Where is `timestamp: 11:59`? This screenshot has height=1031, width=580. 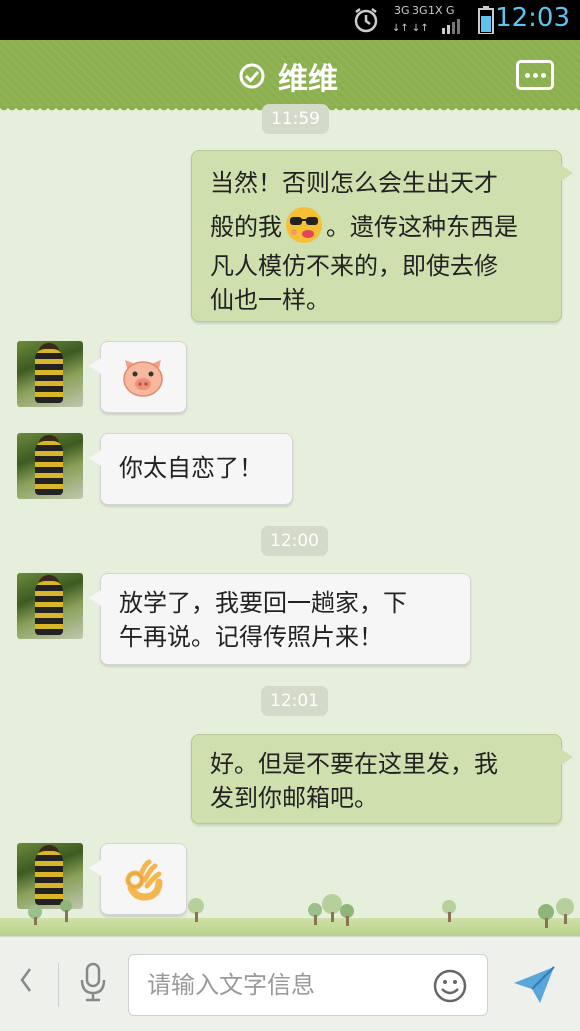 timestamp: 11:59 is located at coordinates (295, 119).